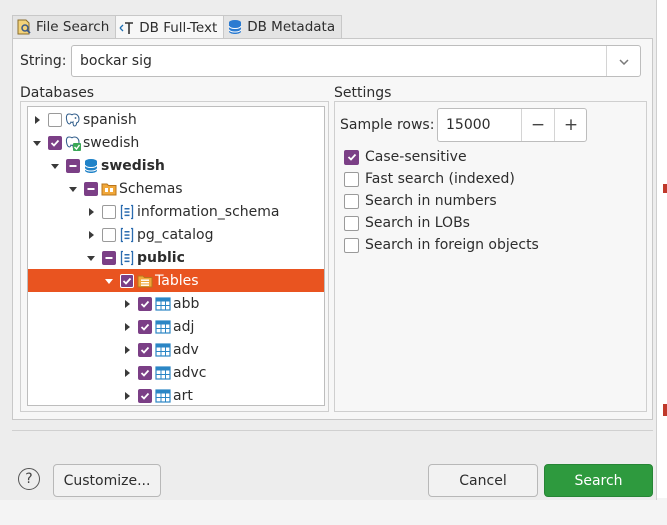  I want to click on settings-option: Search in LOBs, so click(407, 223).